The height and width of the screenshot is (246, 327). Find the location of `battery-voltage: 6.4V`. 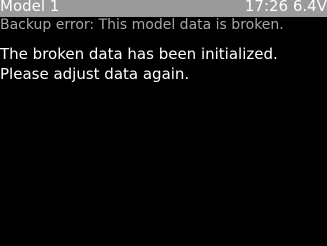

battery-voltage: 6.4V is located at coordinates (309, 7).